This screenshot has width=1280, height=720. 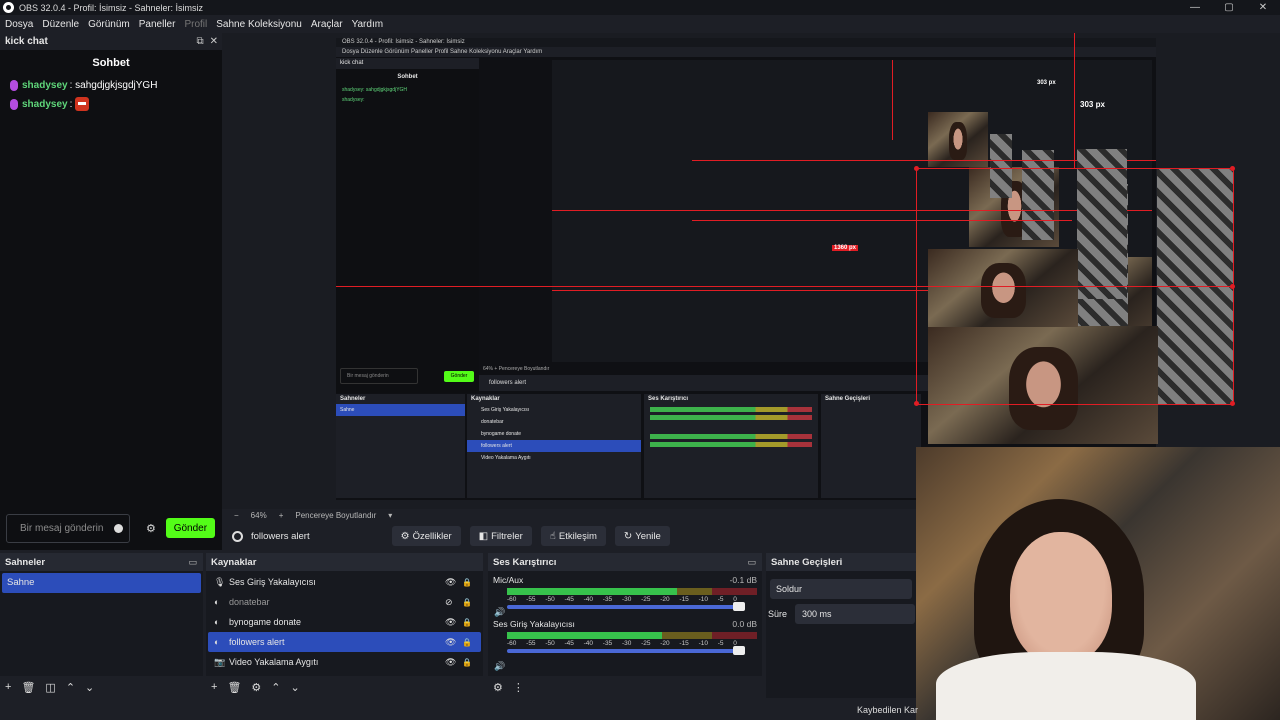 What do you see at coordinates (111, 41) in the screenshot?
I see `chat-dock-header: kick chat ⧉ ✕` at bounding box center [111, 41].